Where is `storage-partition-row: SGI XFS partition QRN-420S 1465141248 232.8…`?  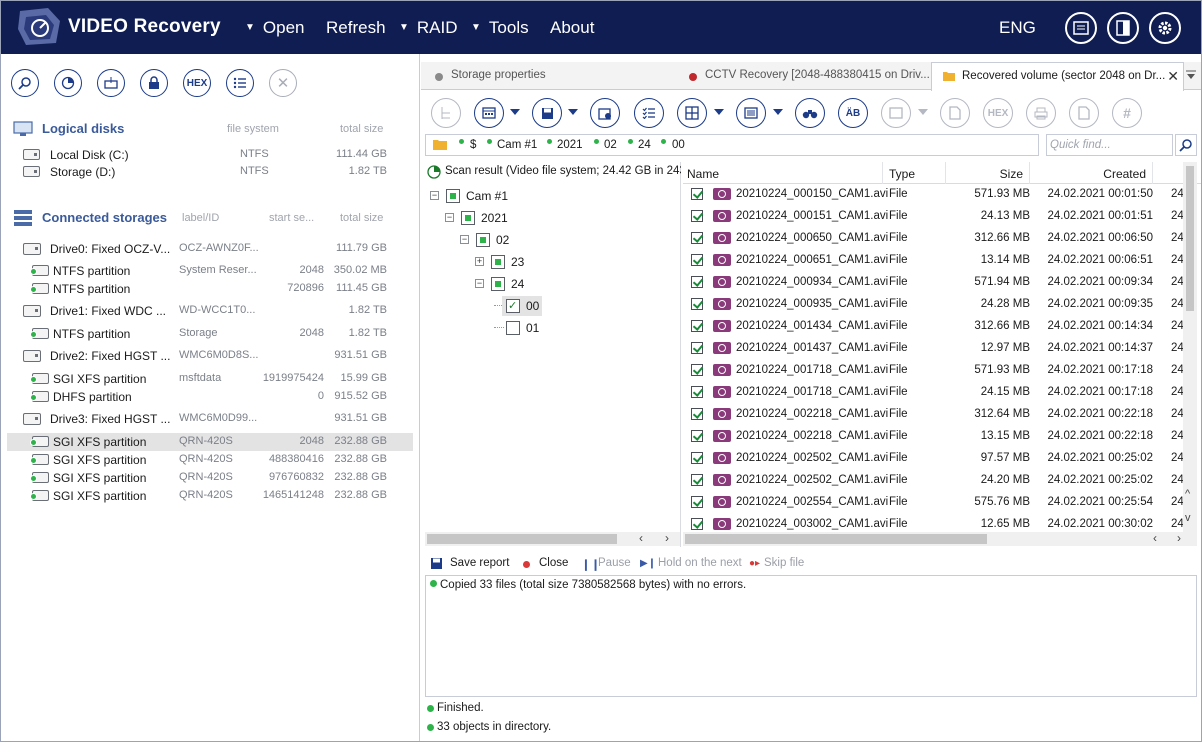 storage-partition-row: SGI XFS partition QRN-420S 1465141248 232.8… is located at coordinates (210, 496).